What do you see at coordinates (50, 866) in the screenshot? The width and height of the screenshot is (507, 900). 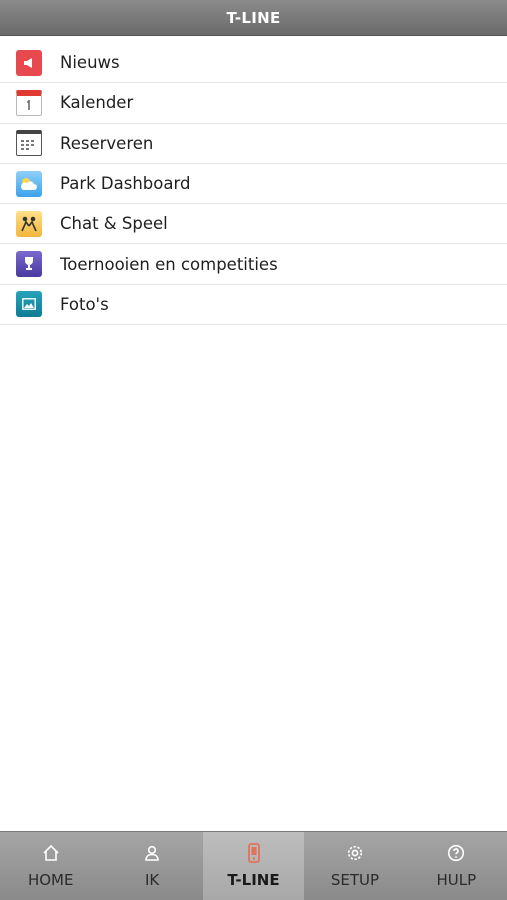 I see `tab-home: HOME` at bounding box center [50, 866].